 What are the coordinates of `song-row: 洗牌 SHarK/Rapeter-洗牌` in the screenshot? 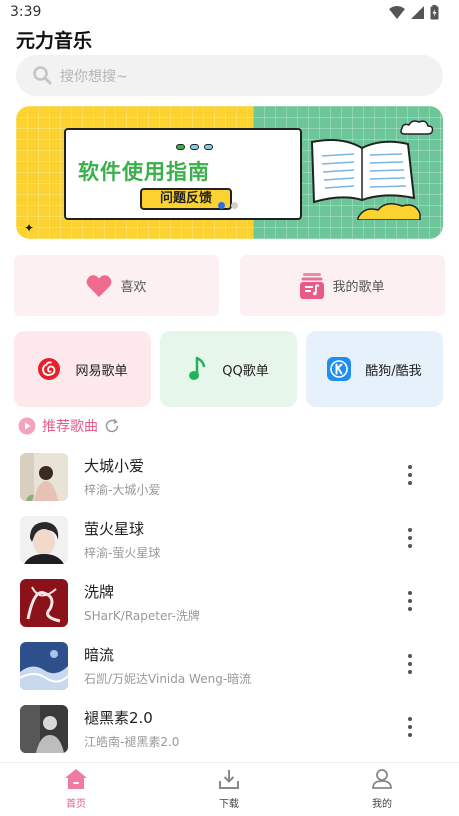 It's located at (229, 602).